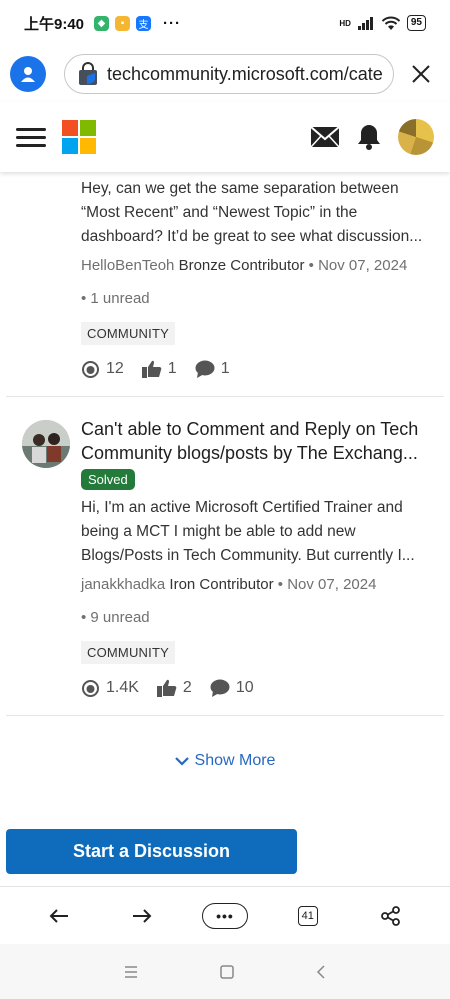  What do you see at coordinates (225, 23) in the screenshot?
I see `status-bar: 上午9:40 ◆ ▪ 支 ··· HD 95` at bounding box center [225, 23].